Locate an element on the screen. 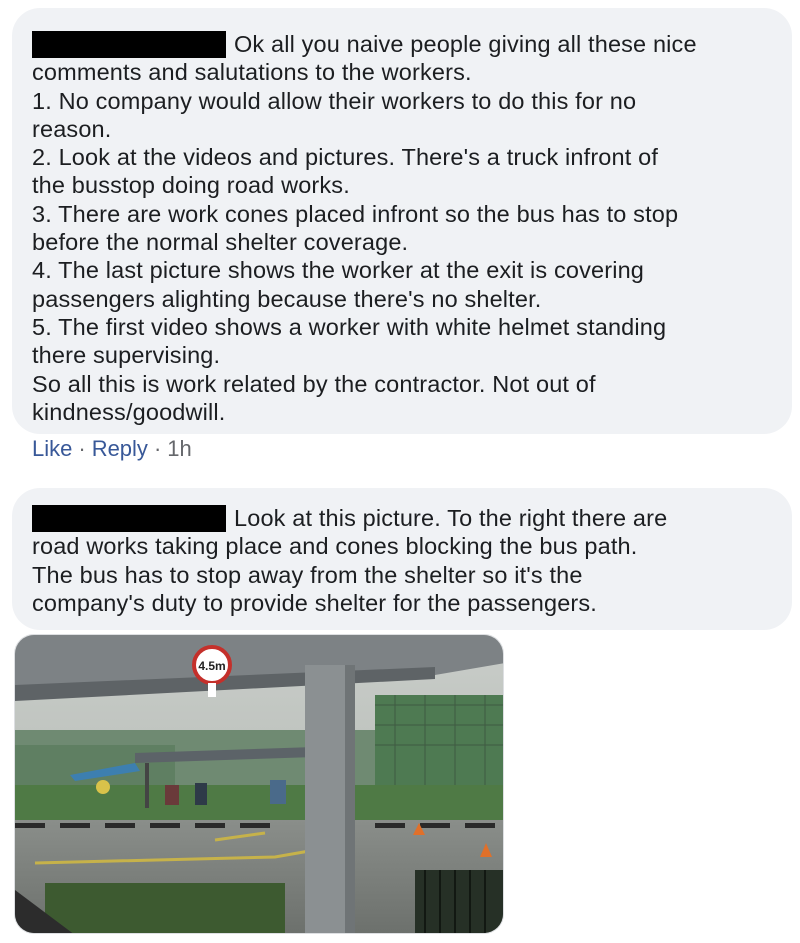  comment-1-actions: Like · Reply · 1h is located at coordinates (112, 449).